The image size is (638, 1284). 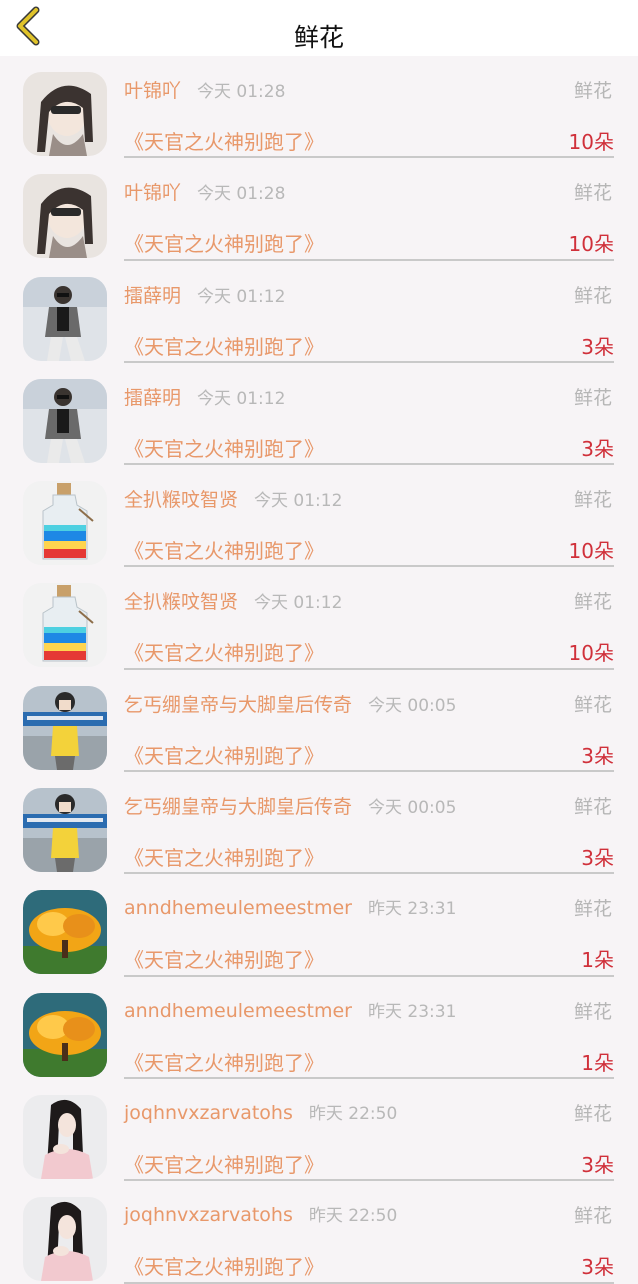 What do you see at coordinates (318, 37) in the screenshot?
I see `page-title: 鲜花` at bounding box center [318, 37].